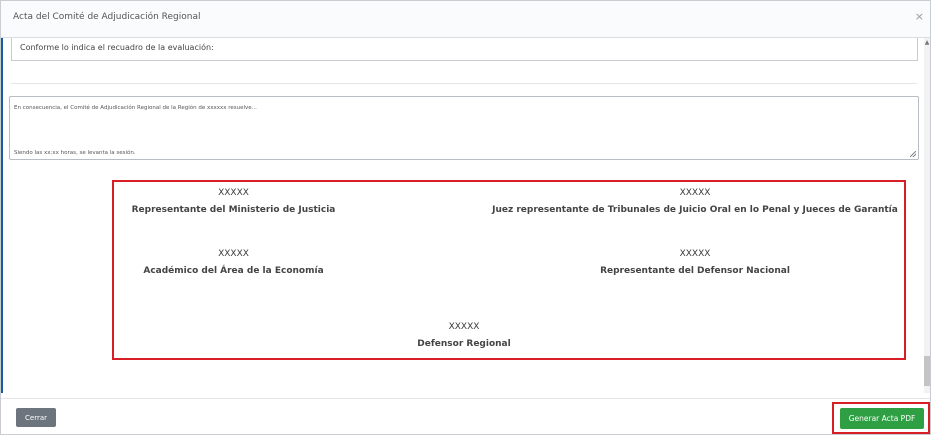 Image resolution: width=931 pixels, height=435 pixels. What do you see at coordinates (464, 344) in the screenshot?
I see `signatory-role: Defensor Regional` at bounding box center [464, 344].